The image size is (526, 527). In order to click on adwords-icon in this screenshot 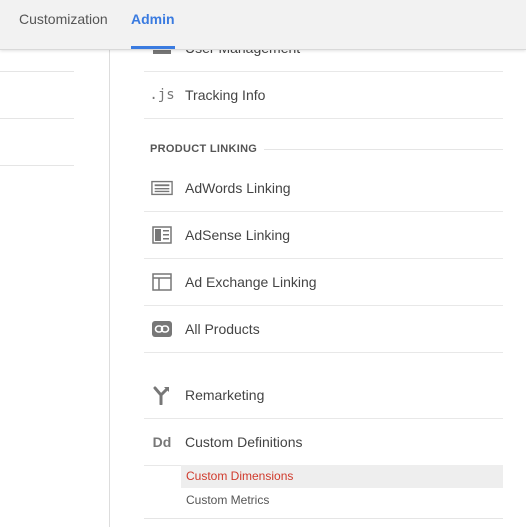, I will do `click(162, 188)`.